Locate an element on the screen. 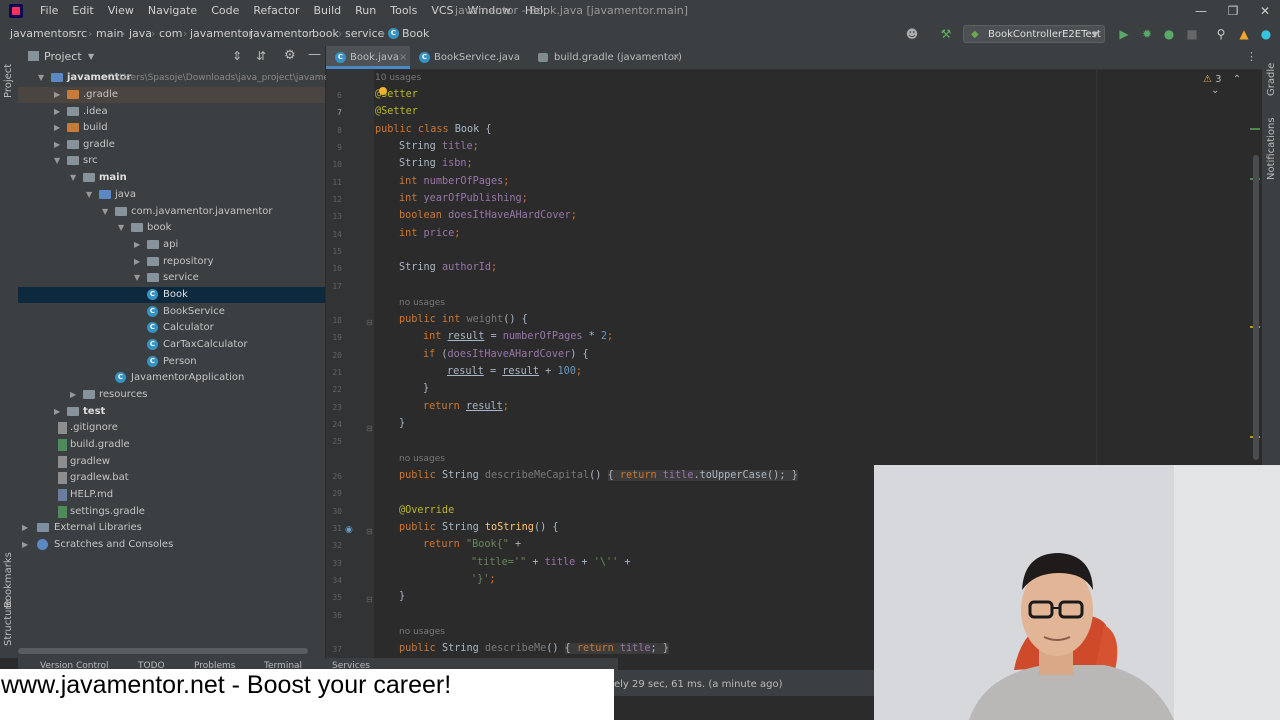 This screenshot has height=720, width=1280. breadcrumb-item: Book is located at coordinates (415, 34).